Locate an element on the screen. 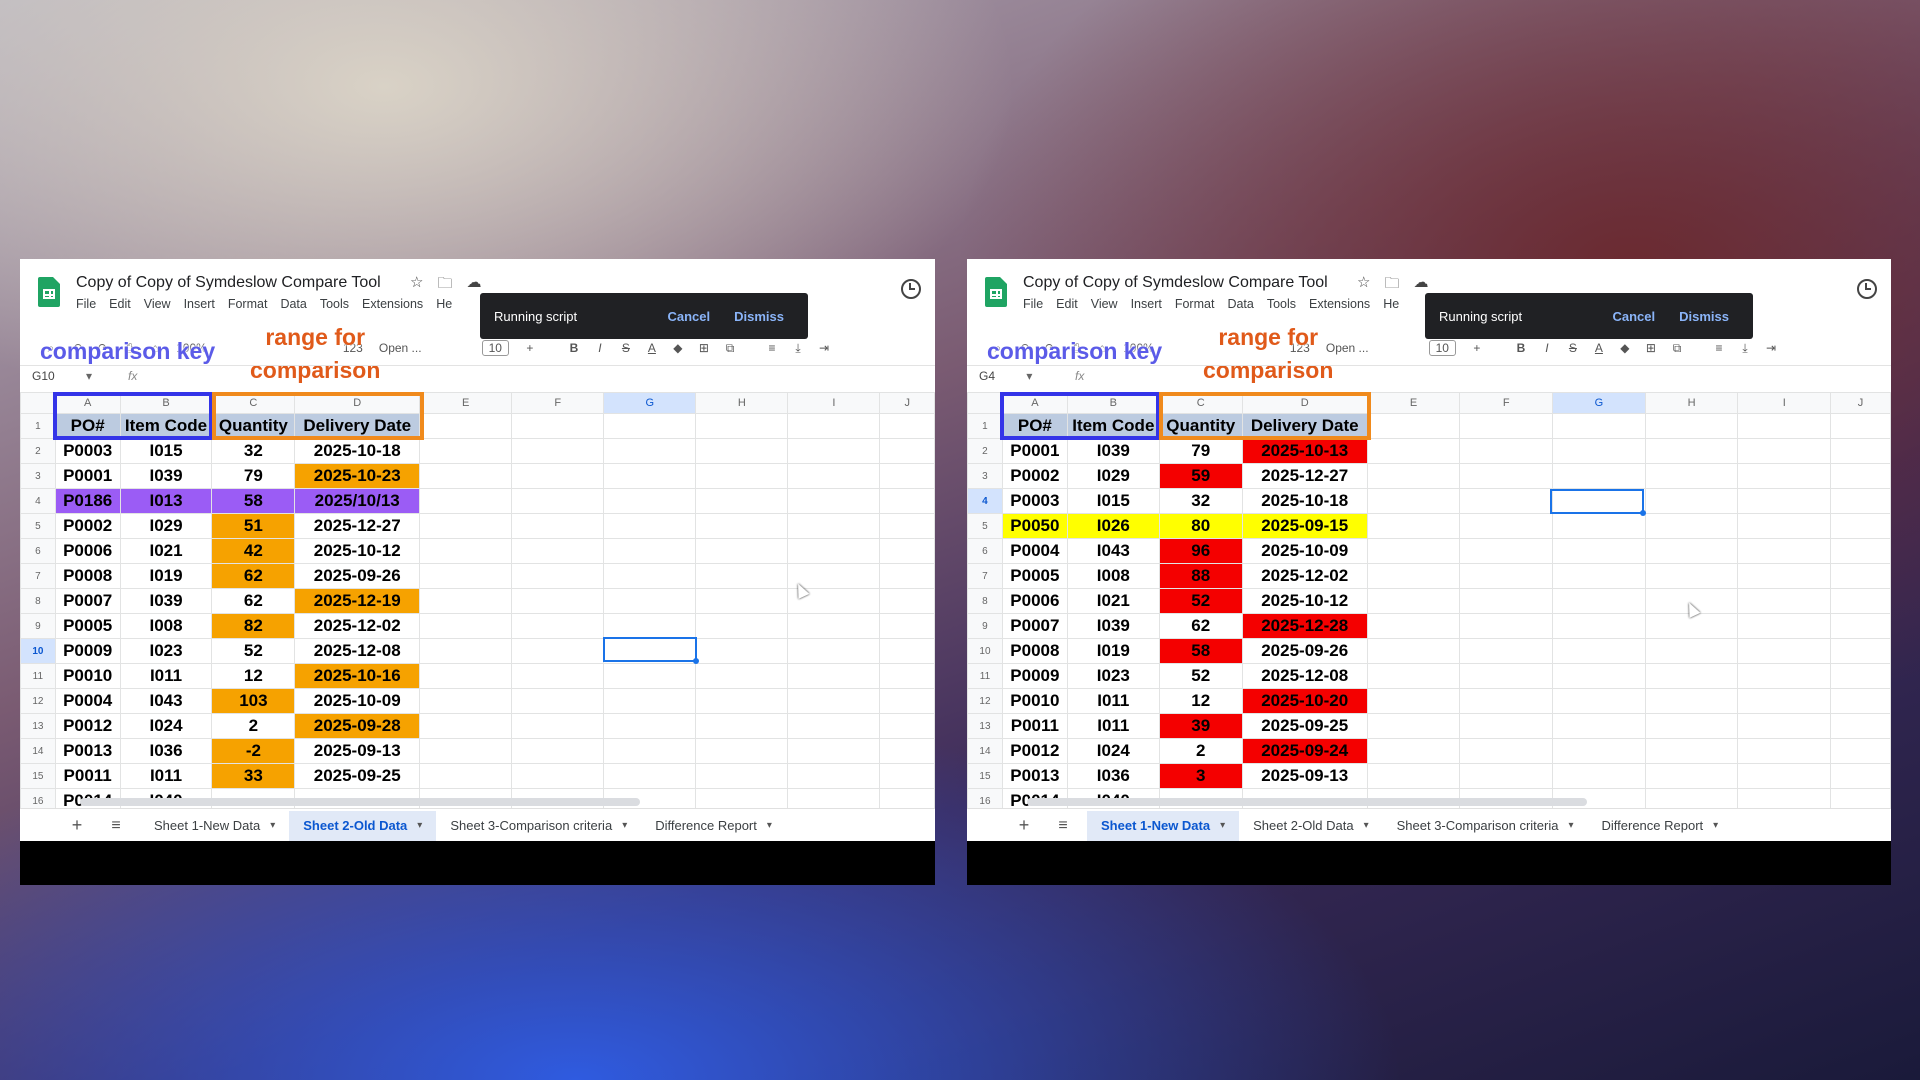 This screenshot has width=1920, height=1080. column-header-f: F is located at coordinates (1506, 403).